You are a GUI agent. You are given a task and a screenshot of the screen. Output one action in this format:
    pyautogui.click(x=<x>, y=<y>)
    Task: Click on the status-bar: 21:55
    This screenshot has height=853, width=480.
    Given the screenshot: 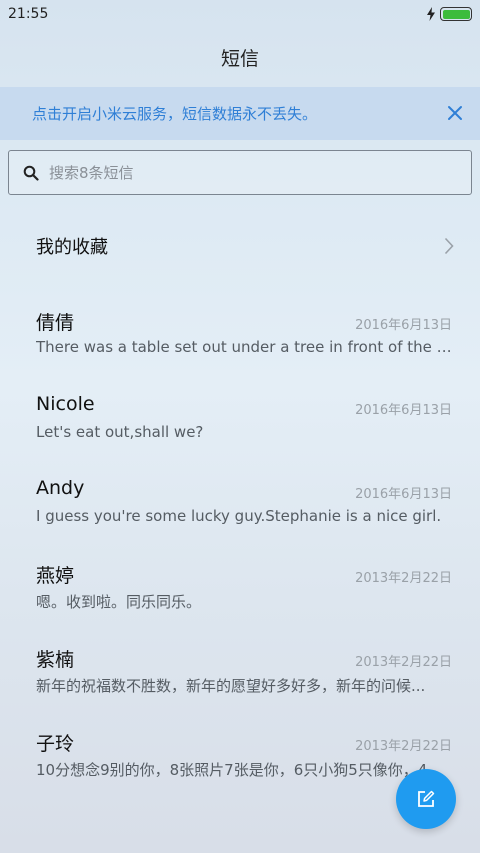 What is the action you would take?
    pyautogui.click(x=240, y=14)
    